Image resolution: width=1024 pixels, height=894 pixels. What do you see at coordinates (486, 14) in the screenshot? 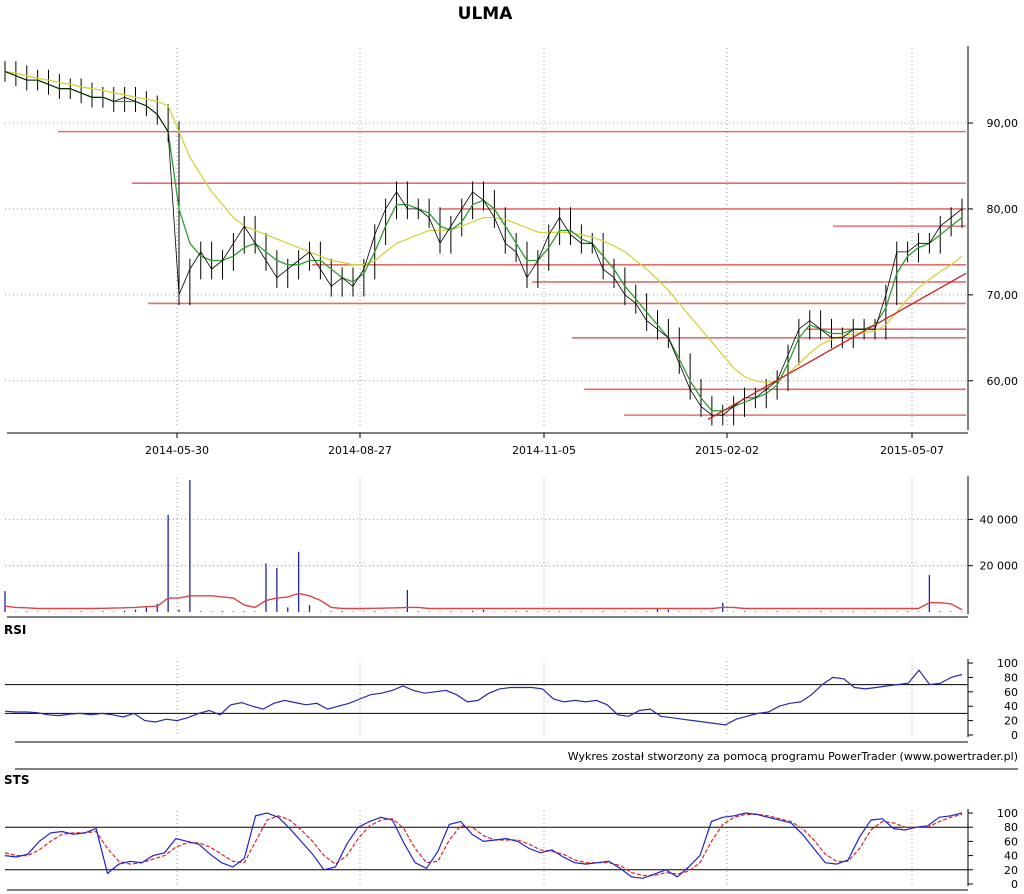
I see `chart-title: ULMA` at bounding box center [486, 14].